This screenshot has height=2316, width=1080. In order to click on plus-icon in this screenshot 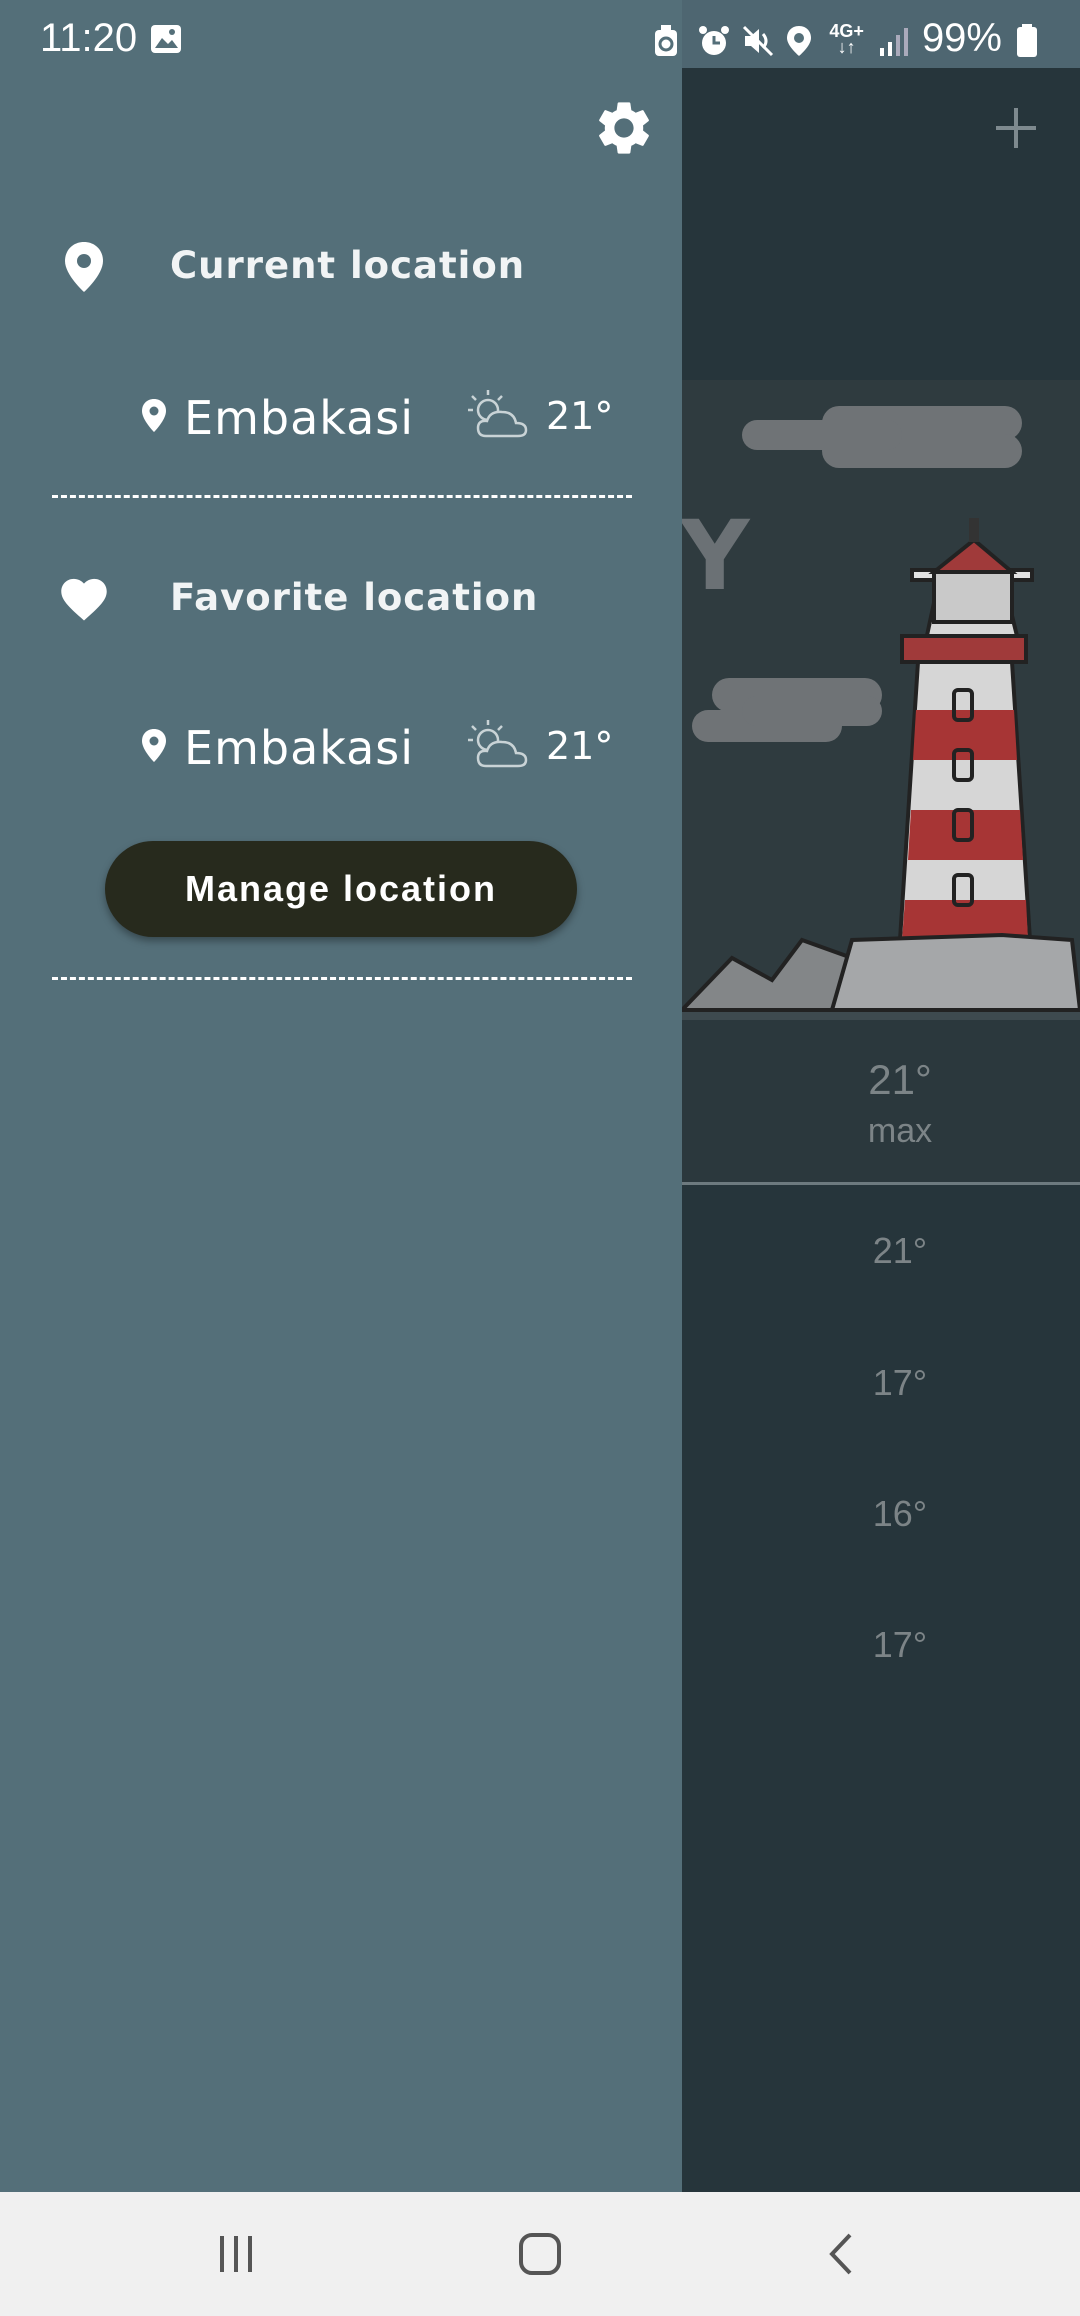, I will do `click(1016, 128)`.